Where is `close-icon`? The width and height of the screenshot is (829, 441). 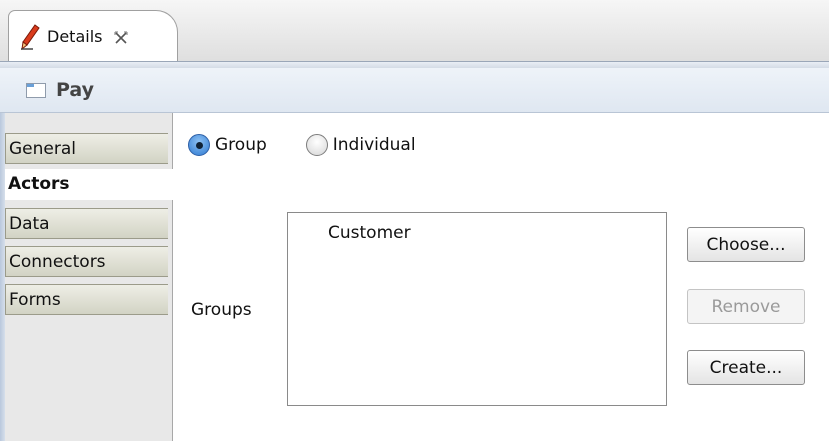
close-icon is located at coordinates (121, 37).